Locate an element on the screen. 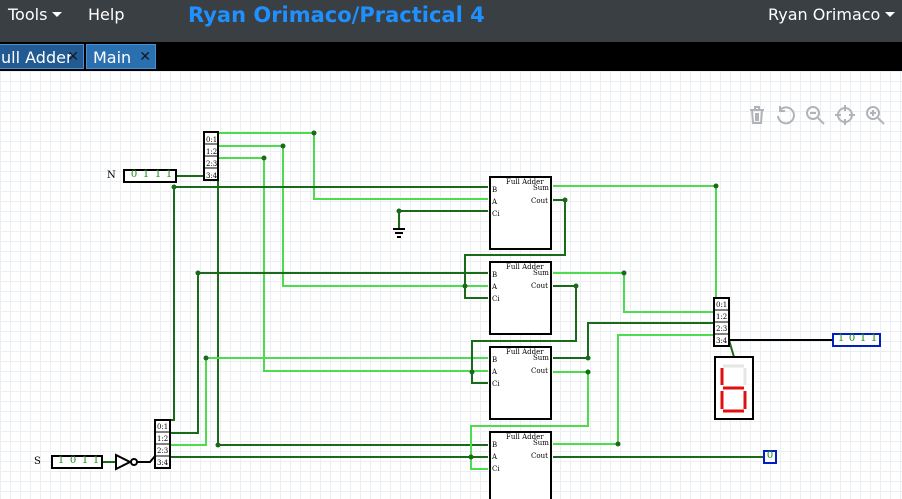 This screenshot has height=499, width=902. zoom-out-icon is located at coordinates (815, 115).